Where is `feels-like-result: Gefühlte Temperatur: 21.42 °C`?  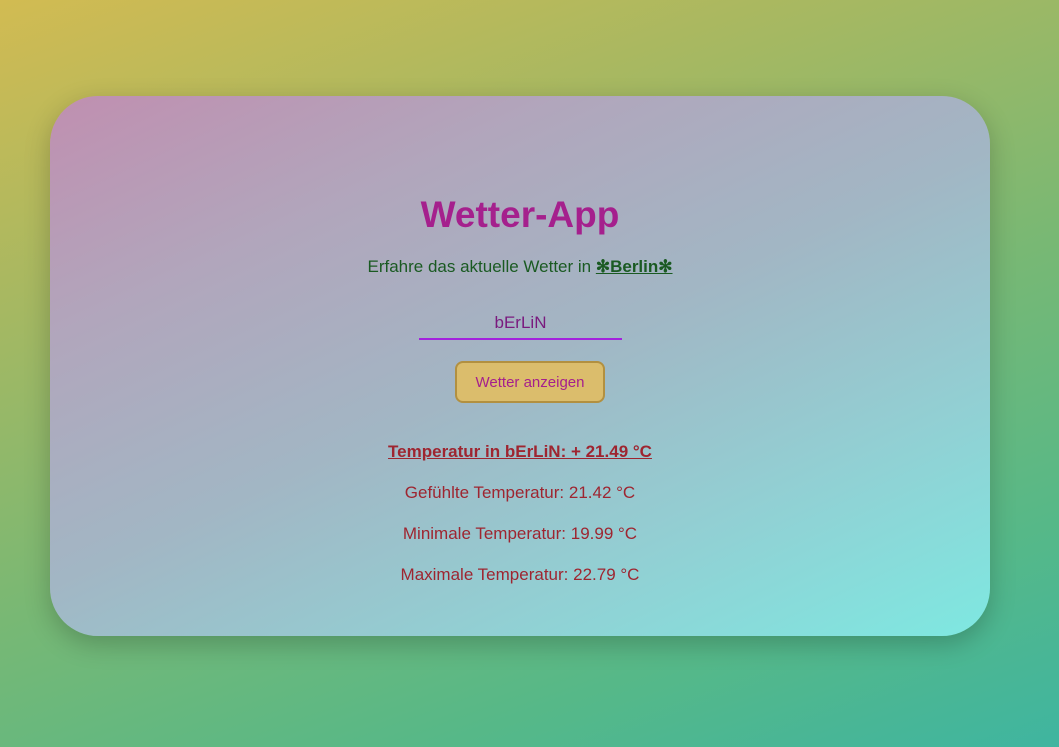 feels-like-result: Gefühlte Temperatur: 21.42 °C is located at coordinates (520, 492).